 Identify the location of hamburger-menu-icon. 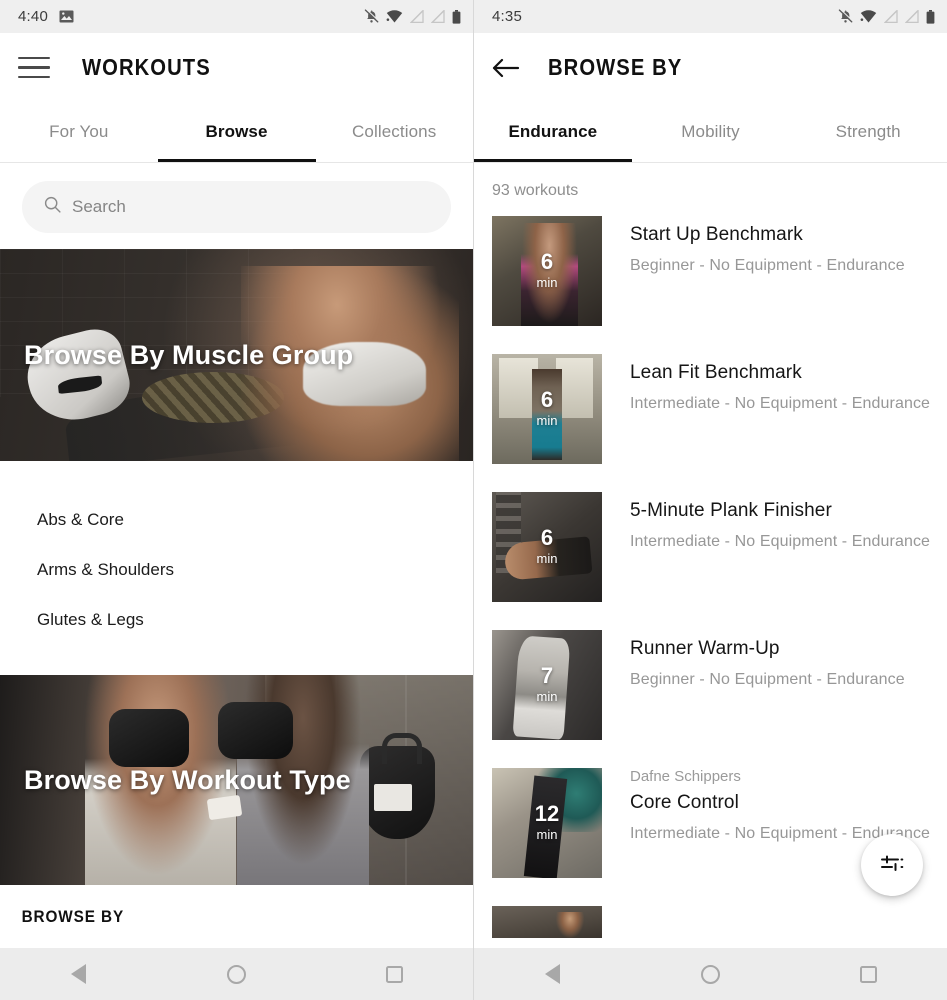
(34, 67).